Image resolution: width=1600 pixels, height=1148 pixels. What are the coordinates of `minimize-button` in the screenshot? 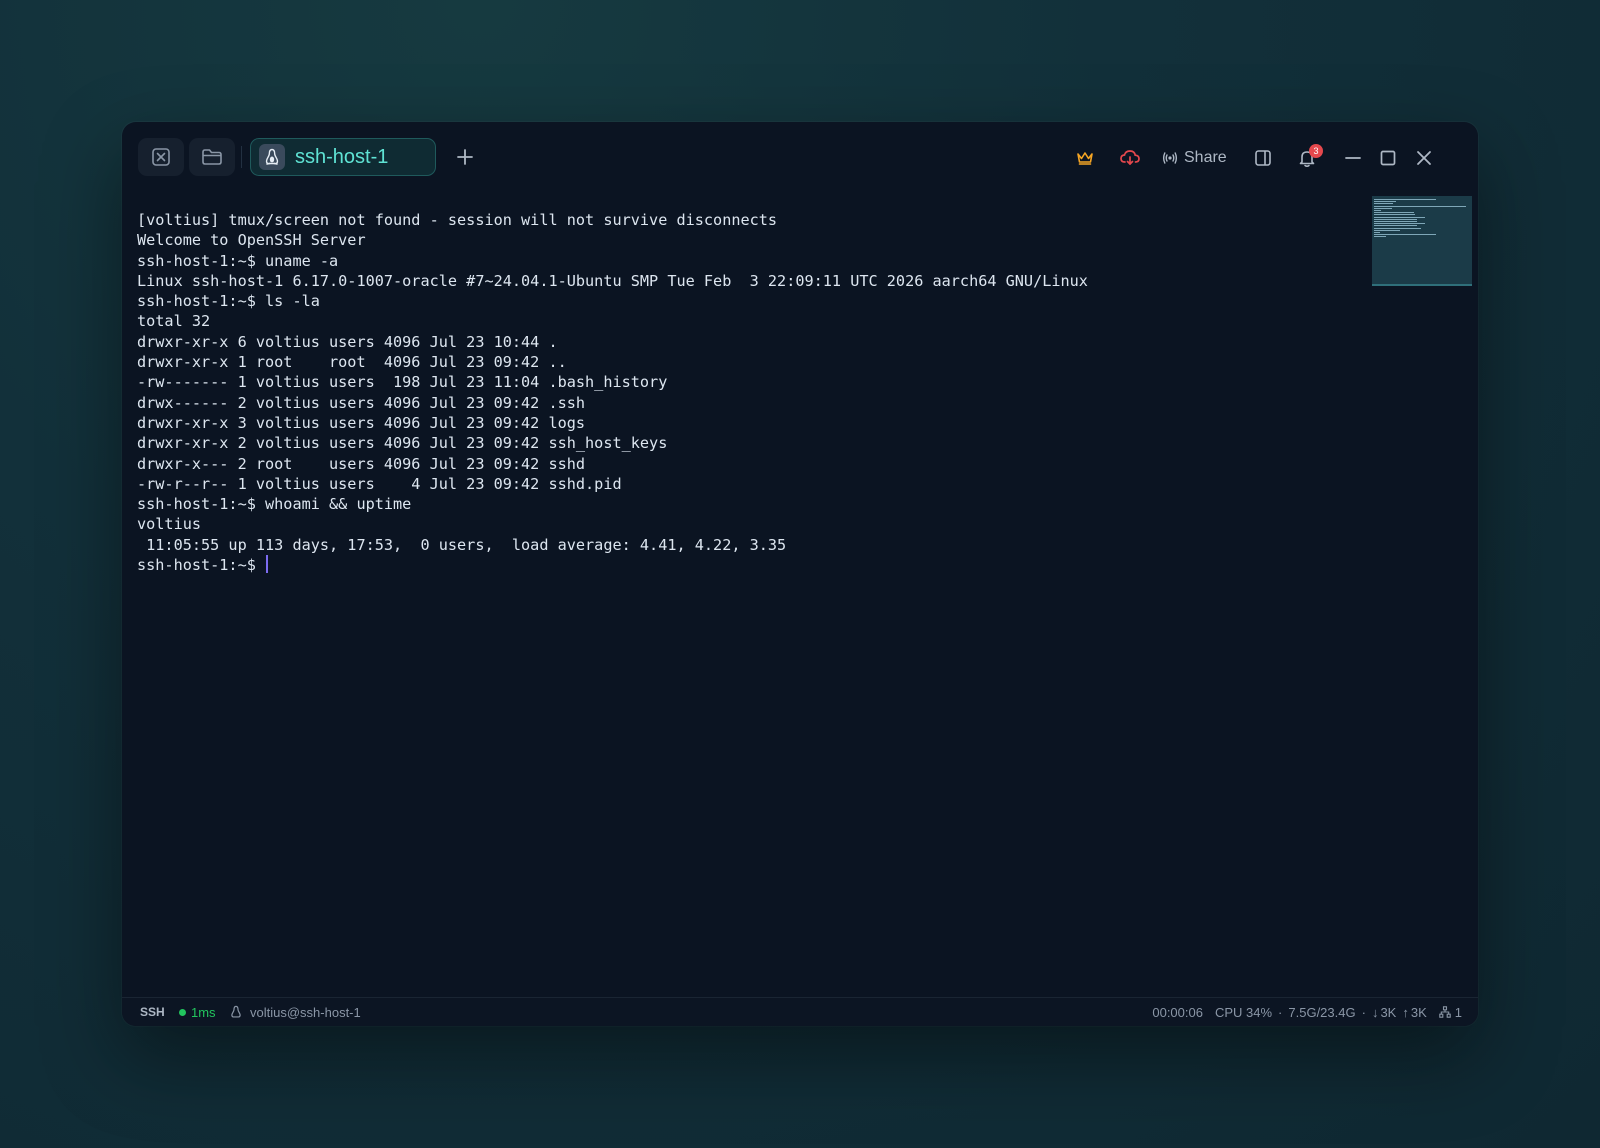 It's located at (1353, 158).